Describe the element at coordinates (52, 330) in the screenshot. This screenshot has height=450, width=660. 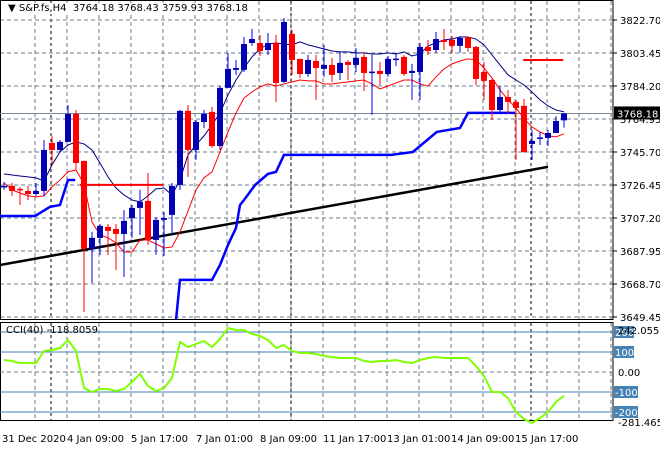
I see `cci-label: CCI(40) -118.8059` at that location.